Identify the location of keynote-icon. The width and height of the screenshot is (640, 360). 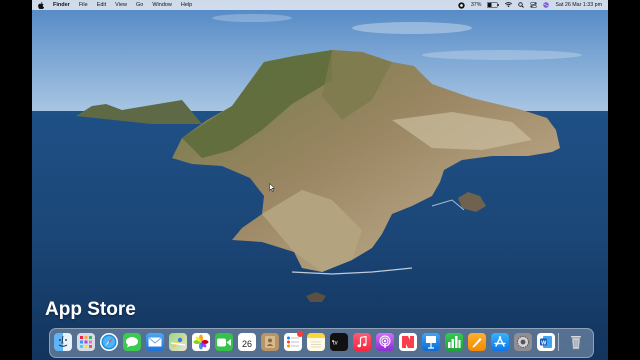
(431, 342).